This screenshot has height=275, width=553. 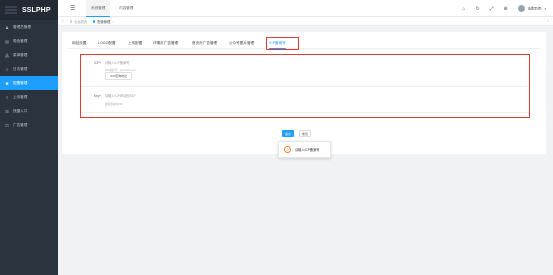 I want to click on tab-highlight-box, so click(x=282, y=43).